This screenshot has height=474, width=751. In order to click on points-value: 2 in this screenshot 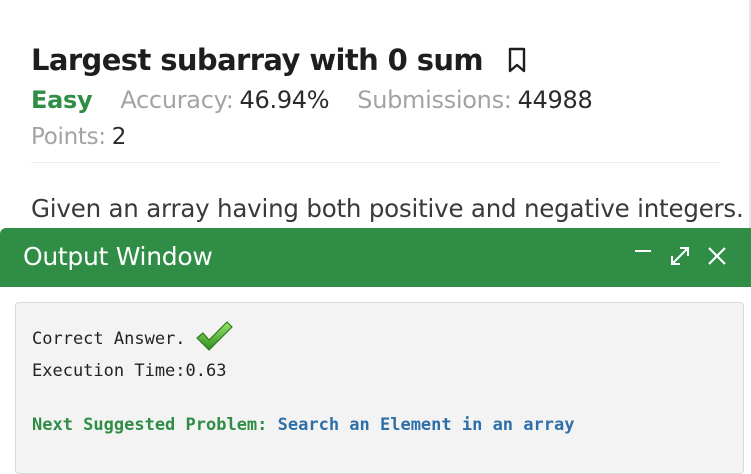, I will do `click(119, 137)`.